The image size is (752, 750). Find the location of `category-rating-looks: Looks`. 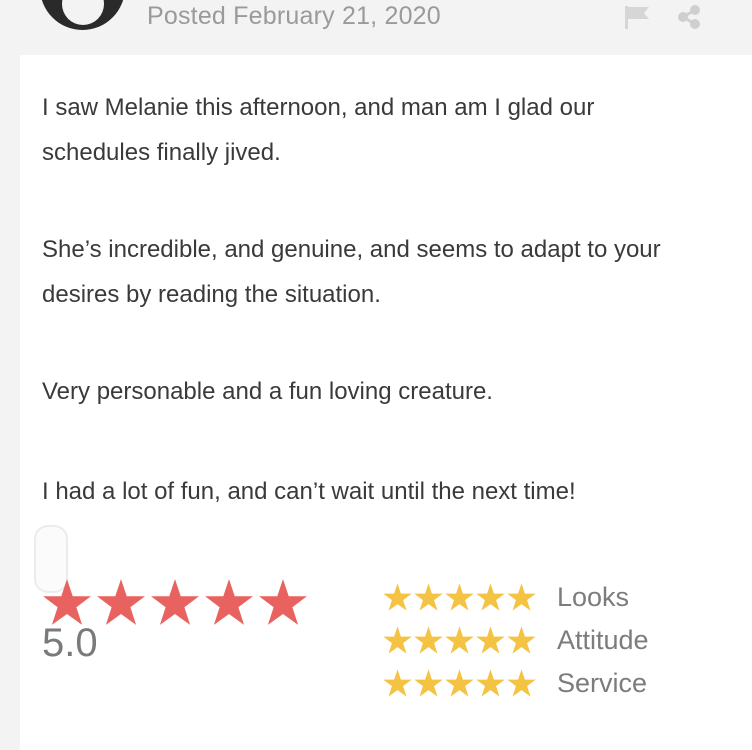

category-rating-looks: Looks is located at coordinates (505, 597).